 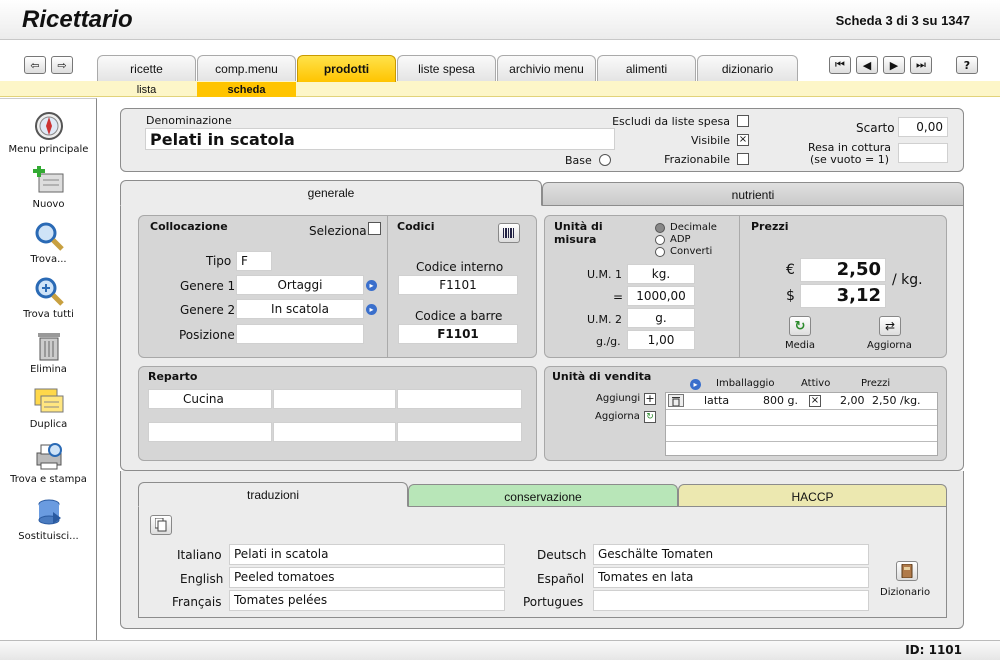 I want to click on gg-field: 1,00, so click(x=661, y=340).